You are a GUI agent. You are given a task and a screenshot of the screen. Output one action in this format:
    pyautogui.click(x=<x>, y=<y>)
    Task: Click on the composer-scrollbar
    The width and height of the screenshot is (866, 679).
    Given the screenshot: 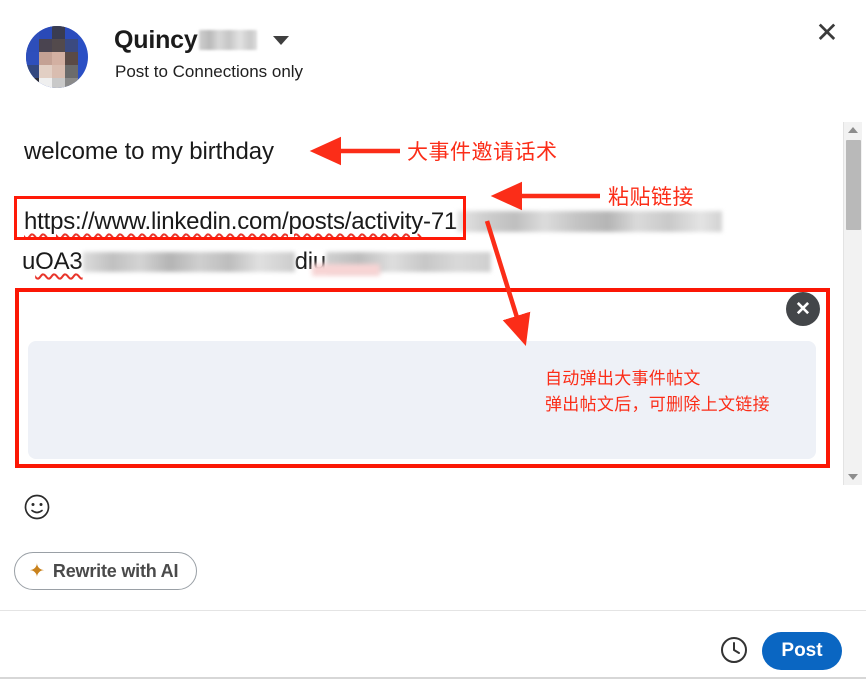 What is the action you would take?
    pyautogui.click(x=852, y=303)
    